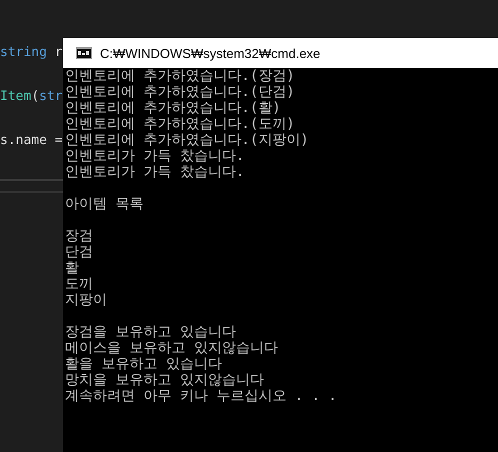  I want to click on console-line: 인벤토리에 추가하였습니다.(단검), so click(180, 92).